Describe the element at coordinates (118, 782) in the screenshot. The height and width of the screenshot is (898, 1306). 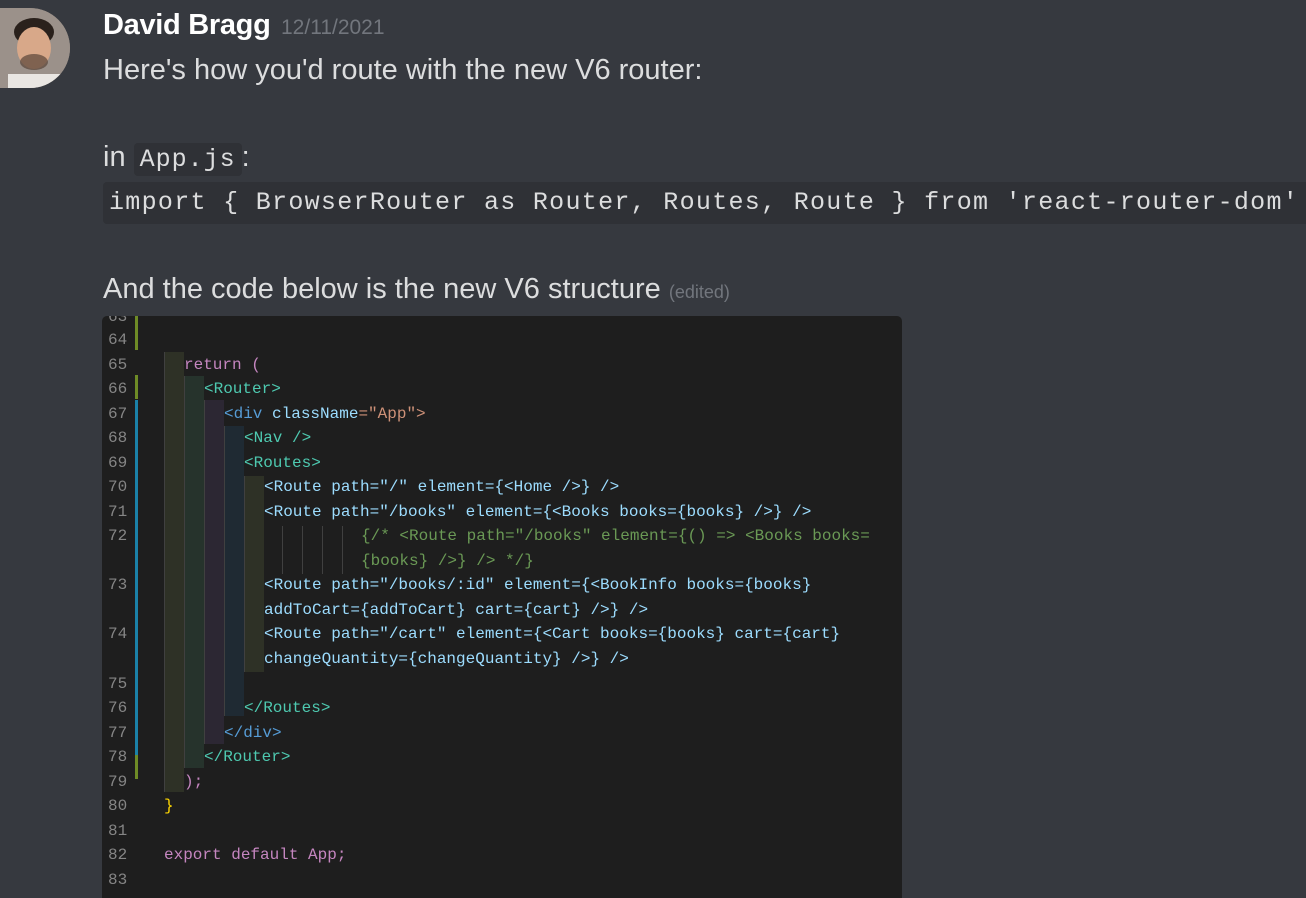
I see `line-number: 79` at that location.